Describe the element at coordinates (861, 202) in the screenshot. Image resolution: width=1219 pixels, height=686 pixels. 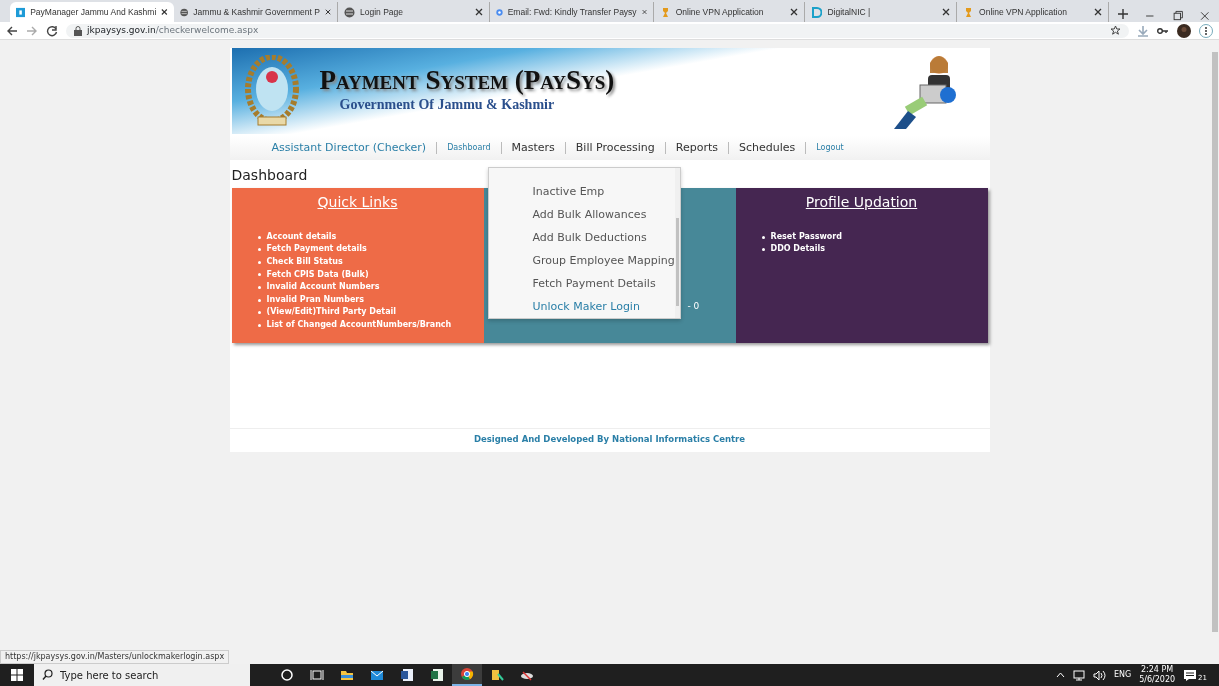
I see `panel-title: Profile Updation` at that location.